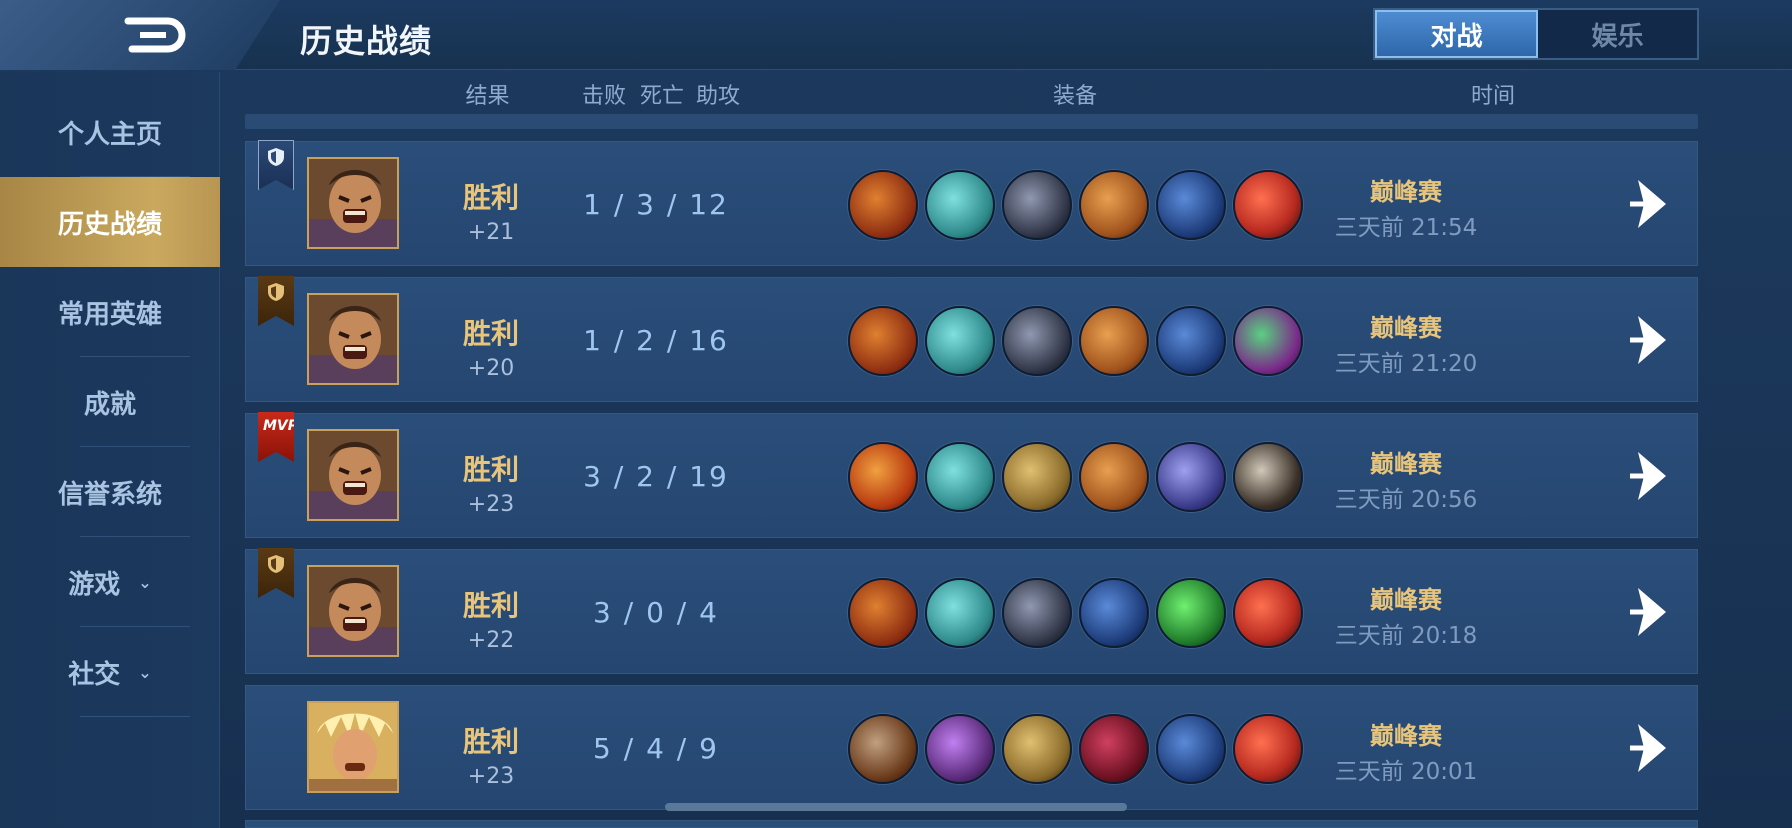 The image size is (1792, 828). I want to click on sidebar-item-credit: 信誉系统, so click(110, 492).